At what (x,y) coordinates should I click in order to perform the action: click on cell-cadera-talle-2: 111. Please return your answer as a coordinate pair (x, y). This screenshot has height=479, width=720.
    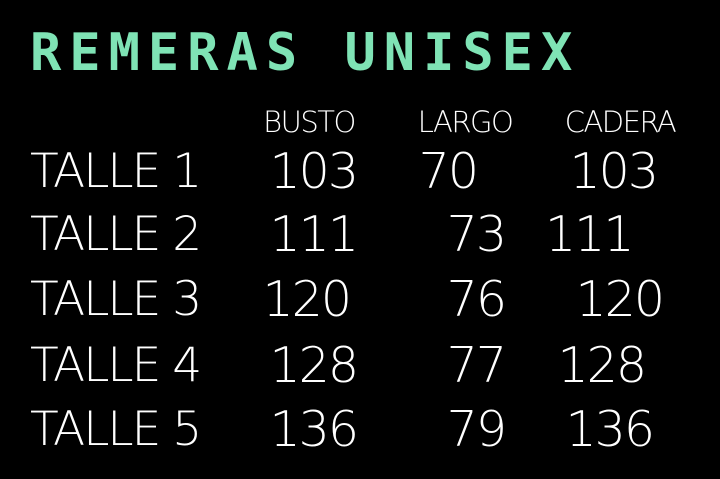
    Looking at the image, I should click on (590, 234).